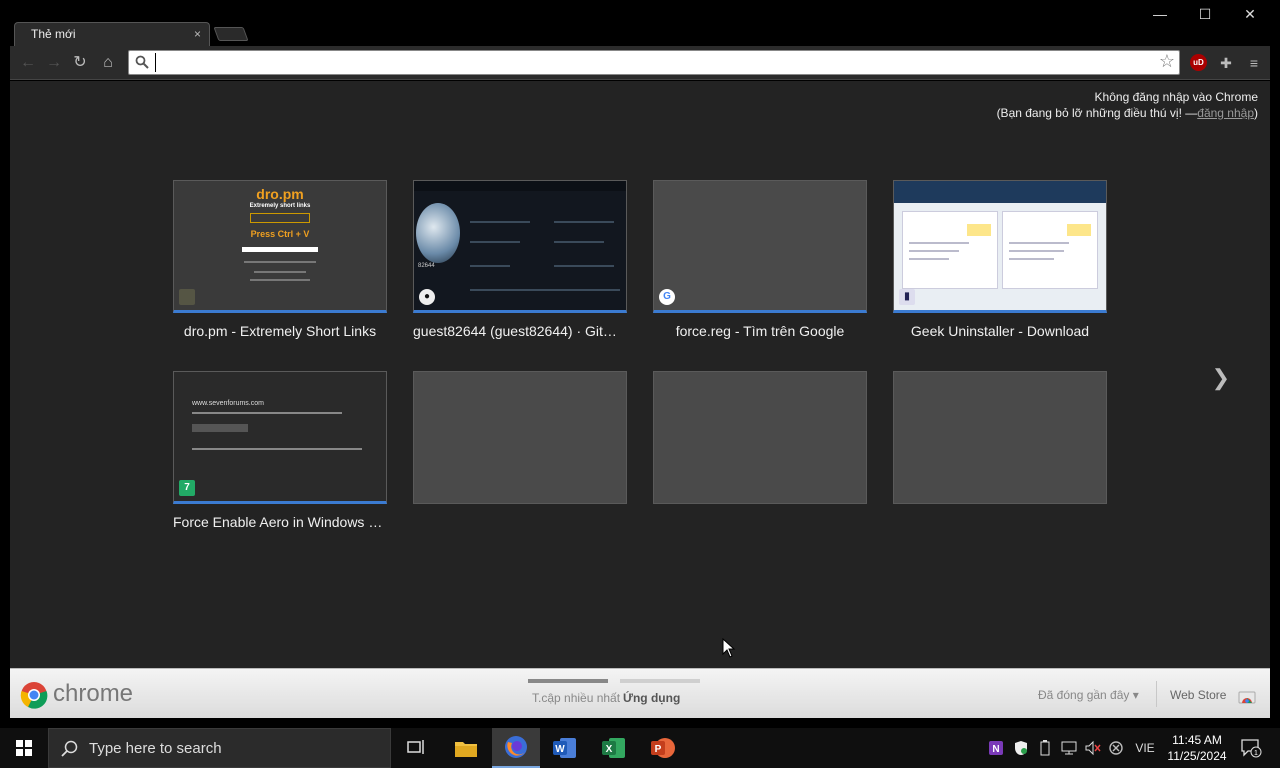 The height and width of the screenshot is (768, 1280). What do you see at coordinates (427, 297) in the screenshot?
I see `github-favicon-icon: ●` at bounding box center [427, 297].